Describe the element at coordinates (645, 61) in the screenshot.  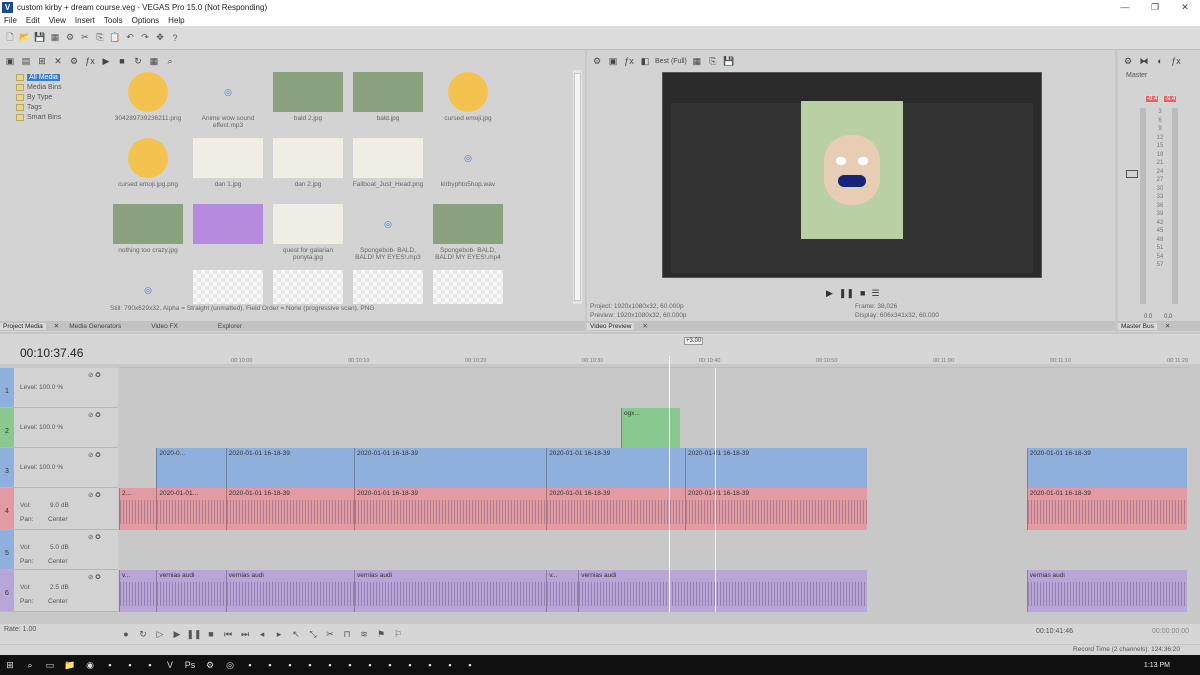
I see `split-screen-icon: ◧` at that location.